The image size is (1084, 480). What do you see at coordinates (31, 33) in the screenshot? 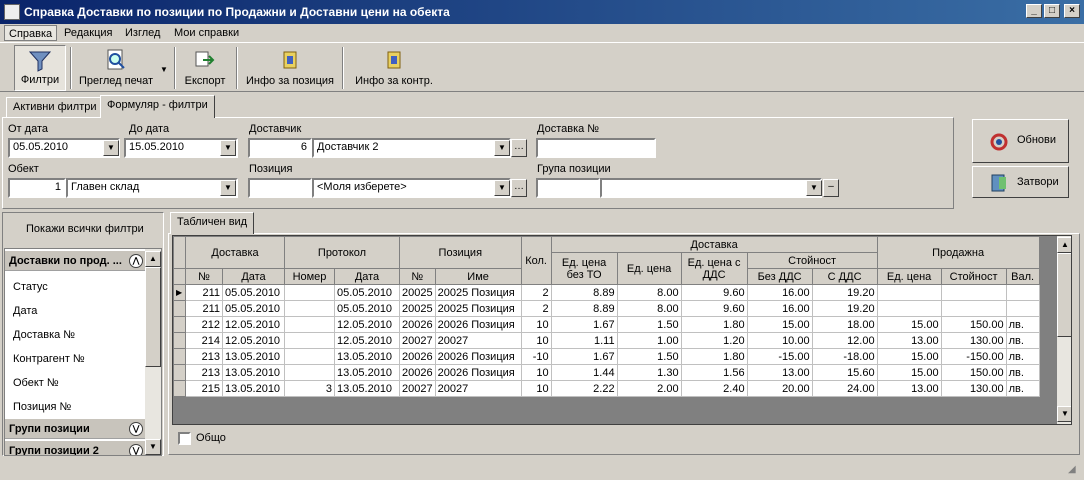
I see `menu-report: Справка` at bounding box center [31, 33].